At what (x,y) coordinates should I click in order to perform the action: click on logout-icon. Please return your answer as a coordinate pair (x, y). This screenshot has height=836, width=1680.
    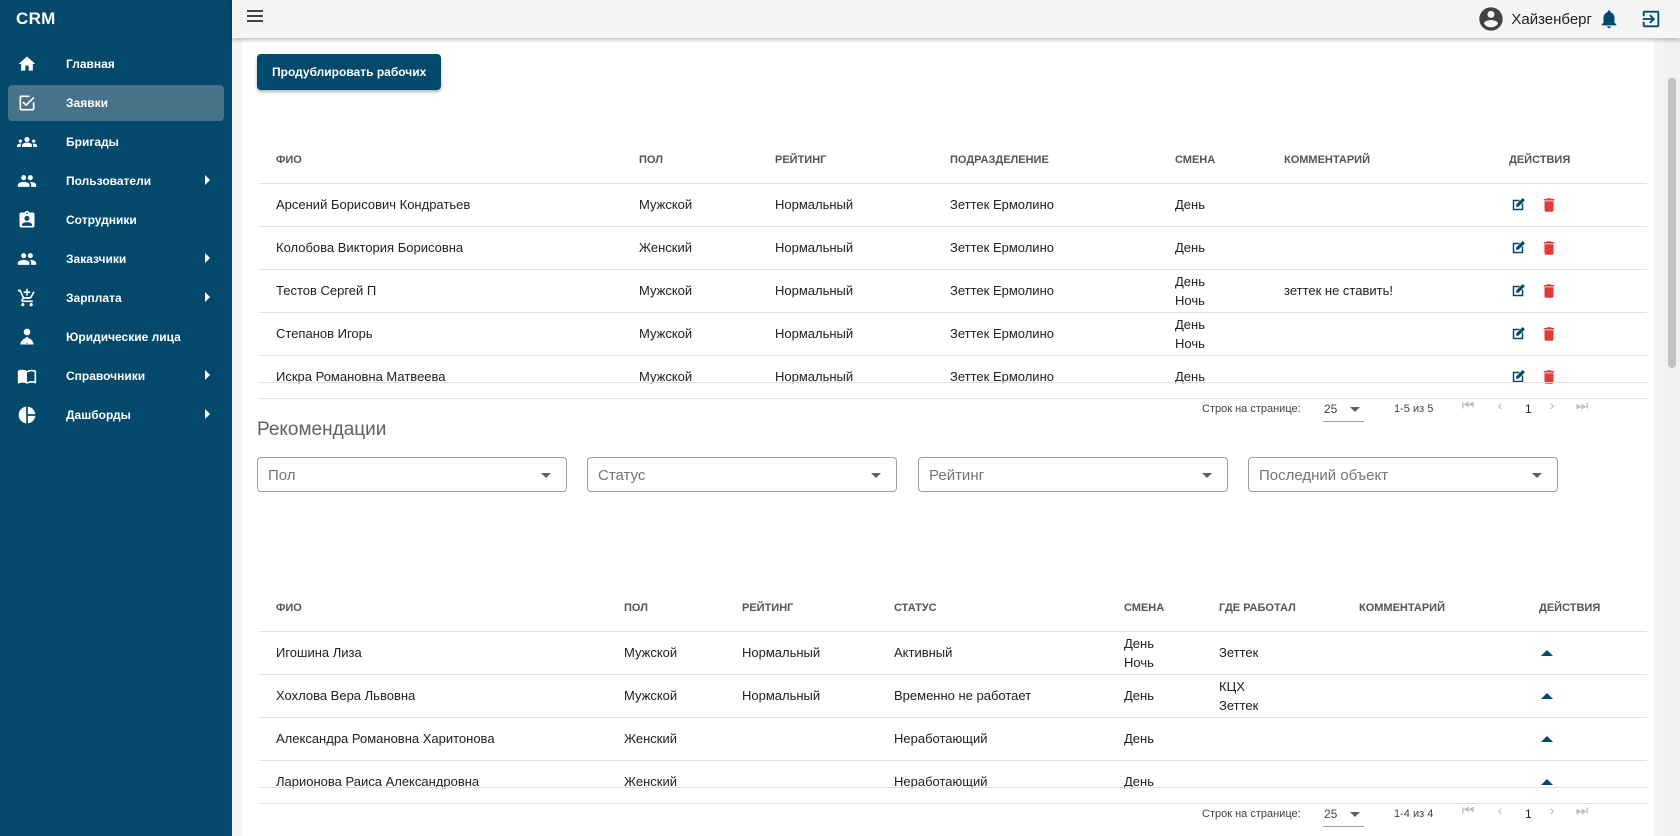
    Looking at the image, I should click on (1651, 19).